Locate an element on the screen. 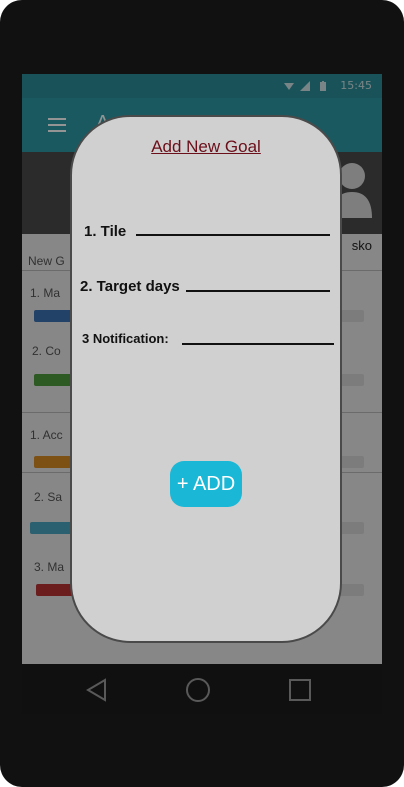  title-label: 1. Tile is located at coordinates (105, 231).